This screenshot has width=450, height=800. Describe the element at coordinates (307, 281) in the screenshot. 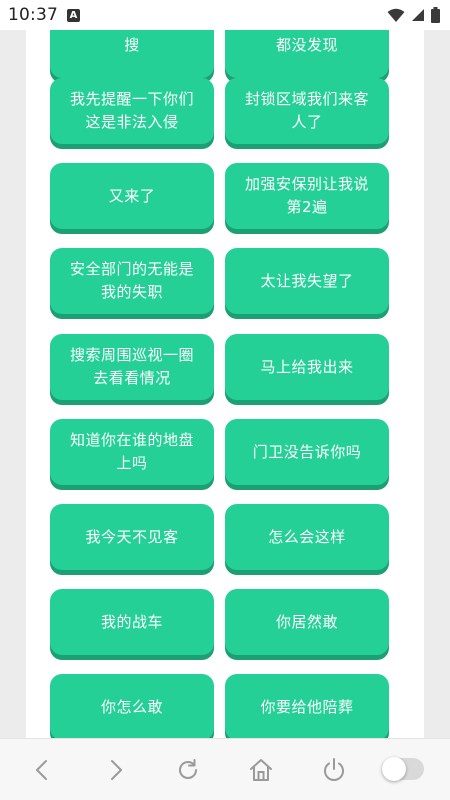

I see `sound-button: 太让我失望了` at that location.